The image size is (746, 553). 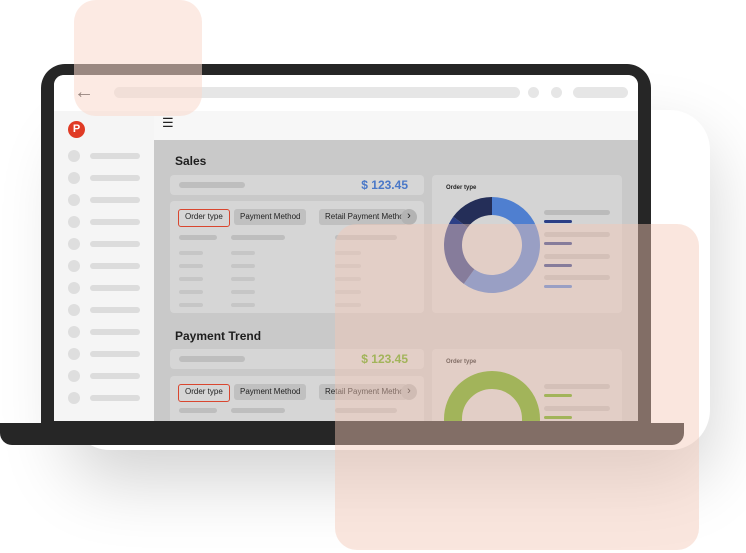 I want to click on top-nav: ☰, so click(x=396, y=125).